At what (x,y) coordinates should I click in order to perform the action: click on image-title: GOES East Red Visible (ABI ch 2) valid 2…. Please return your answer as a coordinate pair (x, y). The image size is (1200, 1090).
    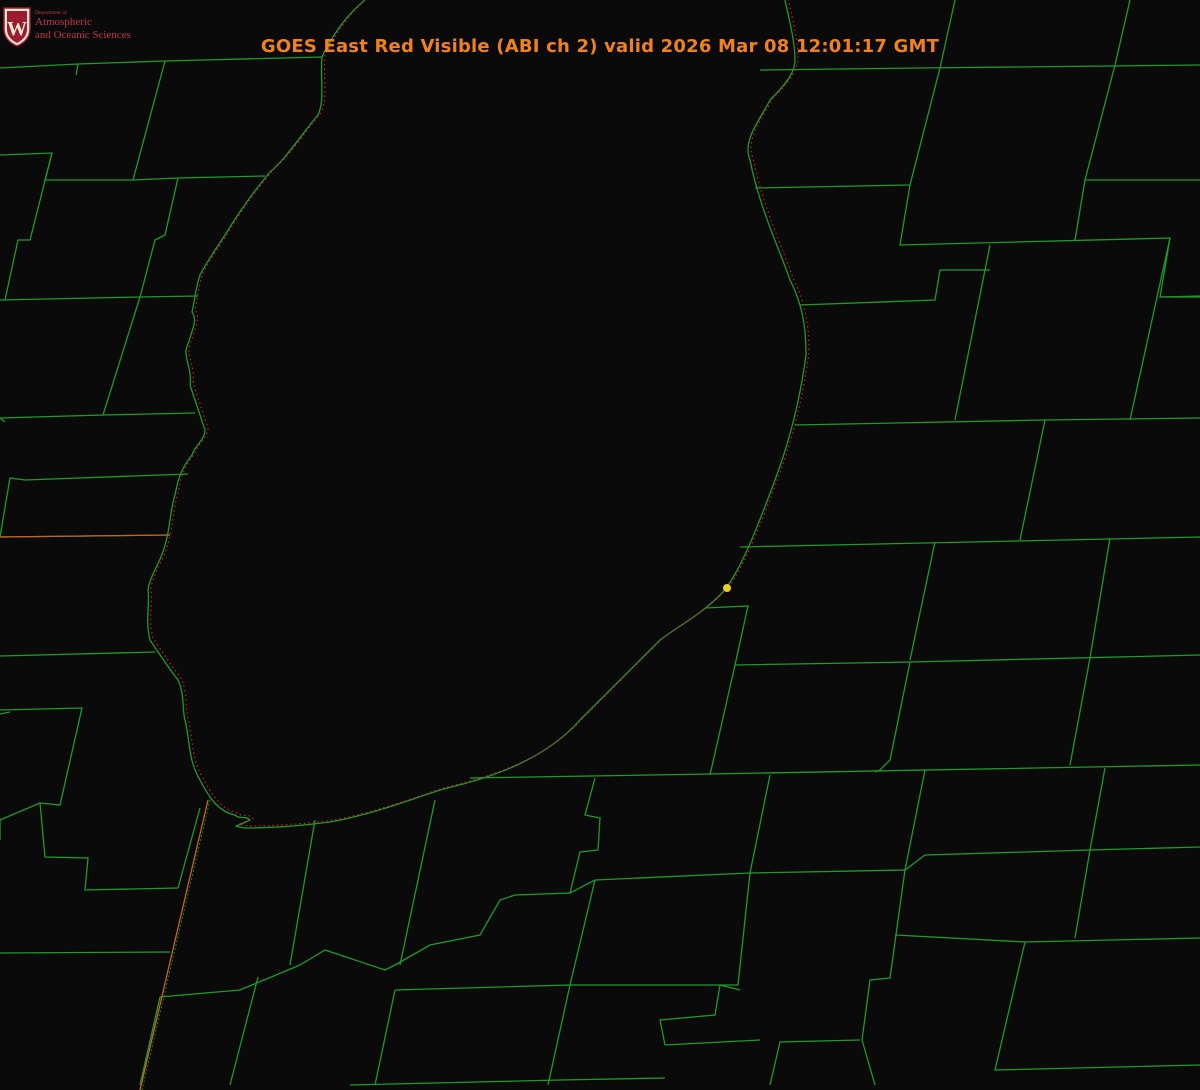
    Looking at the image, I should click on (600, 46).